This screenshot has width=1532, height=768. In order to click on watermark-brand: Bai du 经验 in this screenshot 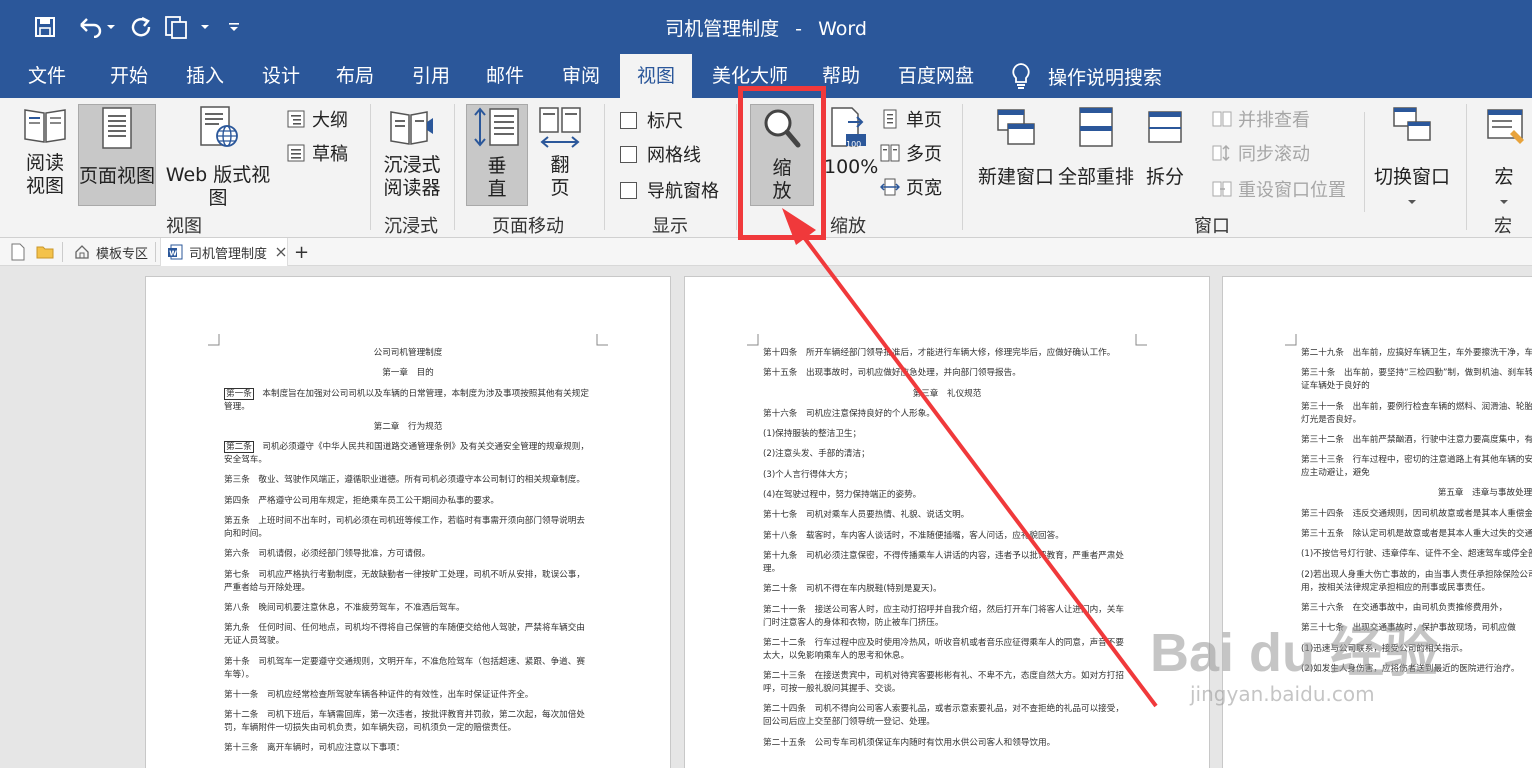, I will do `click(1294, 653)`.